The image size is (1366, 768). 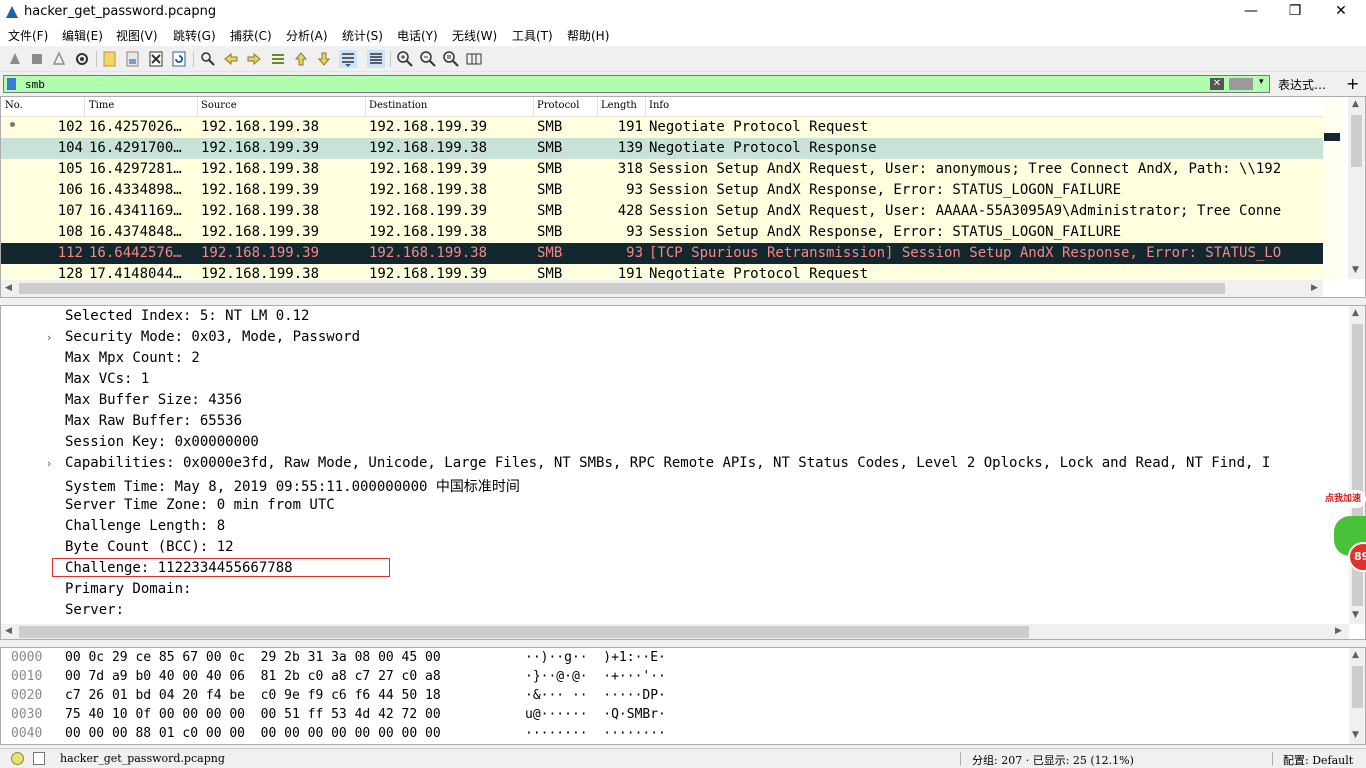 I want to click on details-scroll-up-icon: ▲, so click(x=1355, y=313).